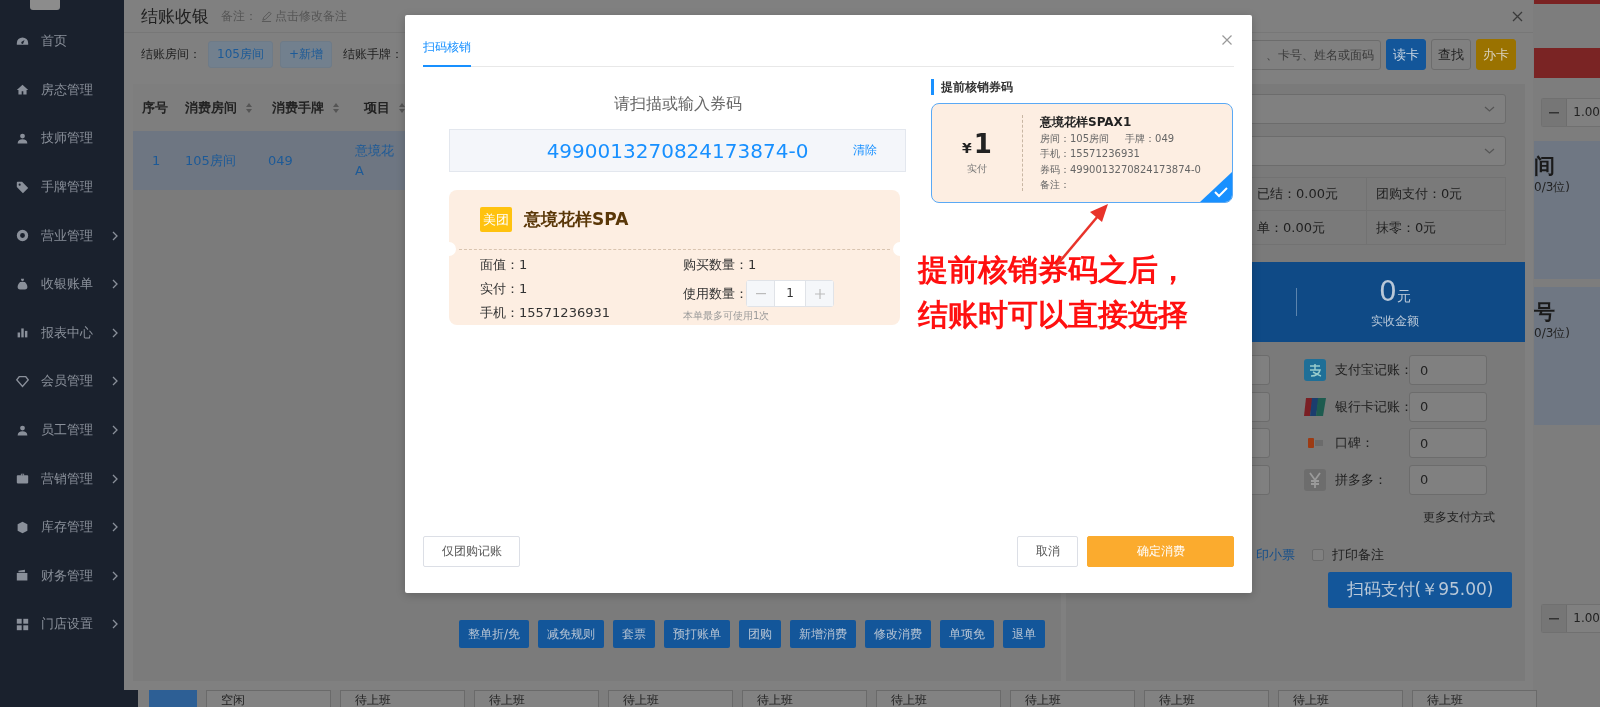 Image resolution: width=1600 pixels, height=707 pixels. Describe the element at coordinates (1047, 551) in the screenshot. I see `cancel-button: 取消` at that location.